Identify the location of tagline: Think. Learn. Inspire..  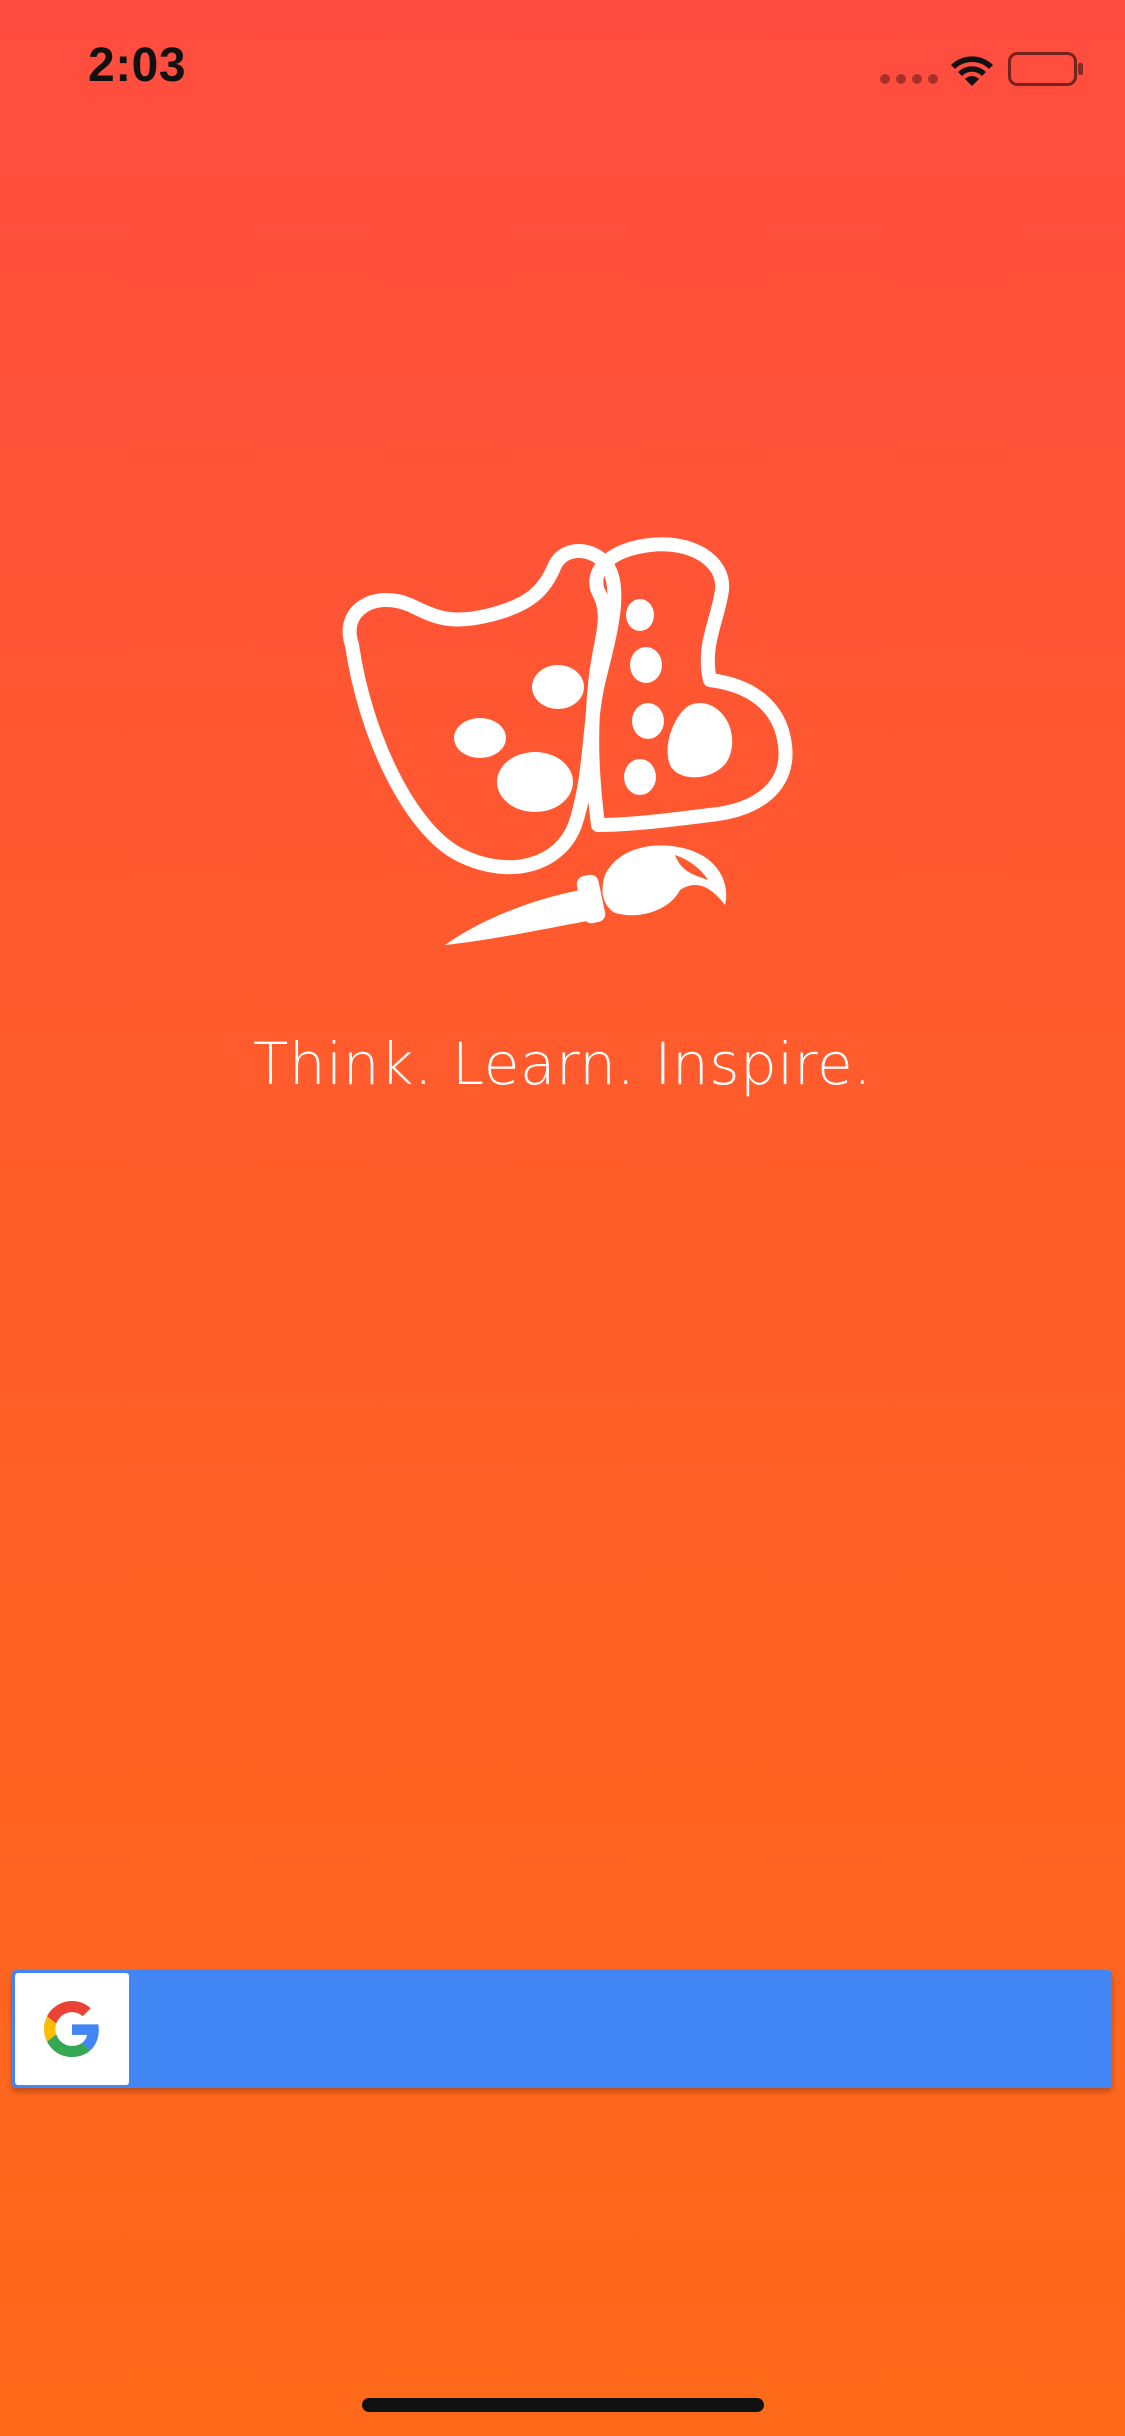
(562, 1064).